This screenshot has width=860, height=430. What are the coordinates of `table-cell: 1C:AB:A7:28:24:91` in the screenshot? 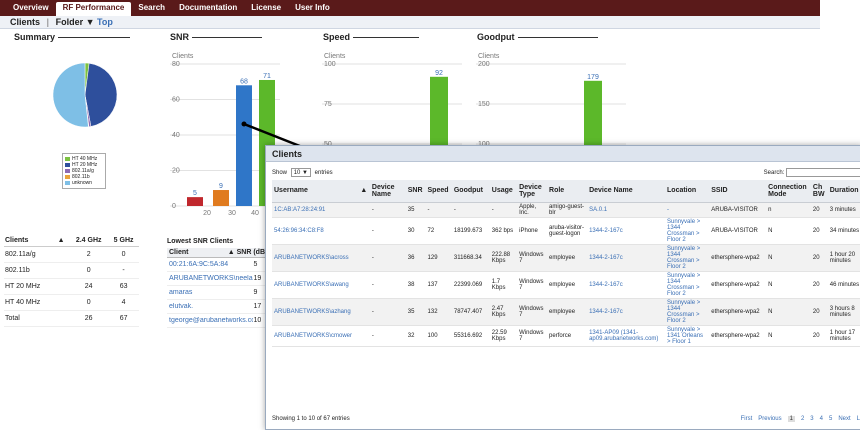 It's located at (315, 210).